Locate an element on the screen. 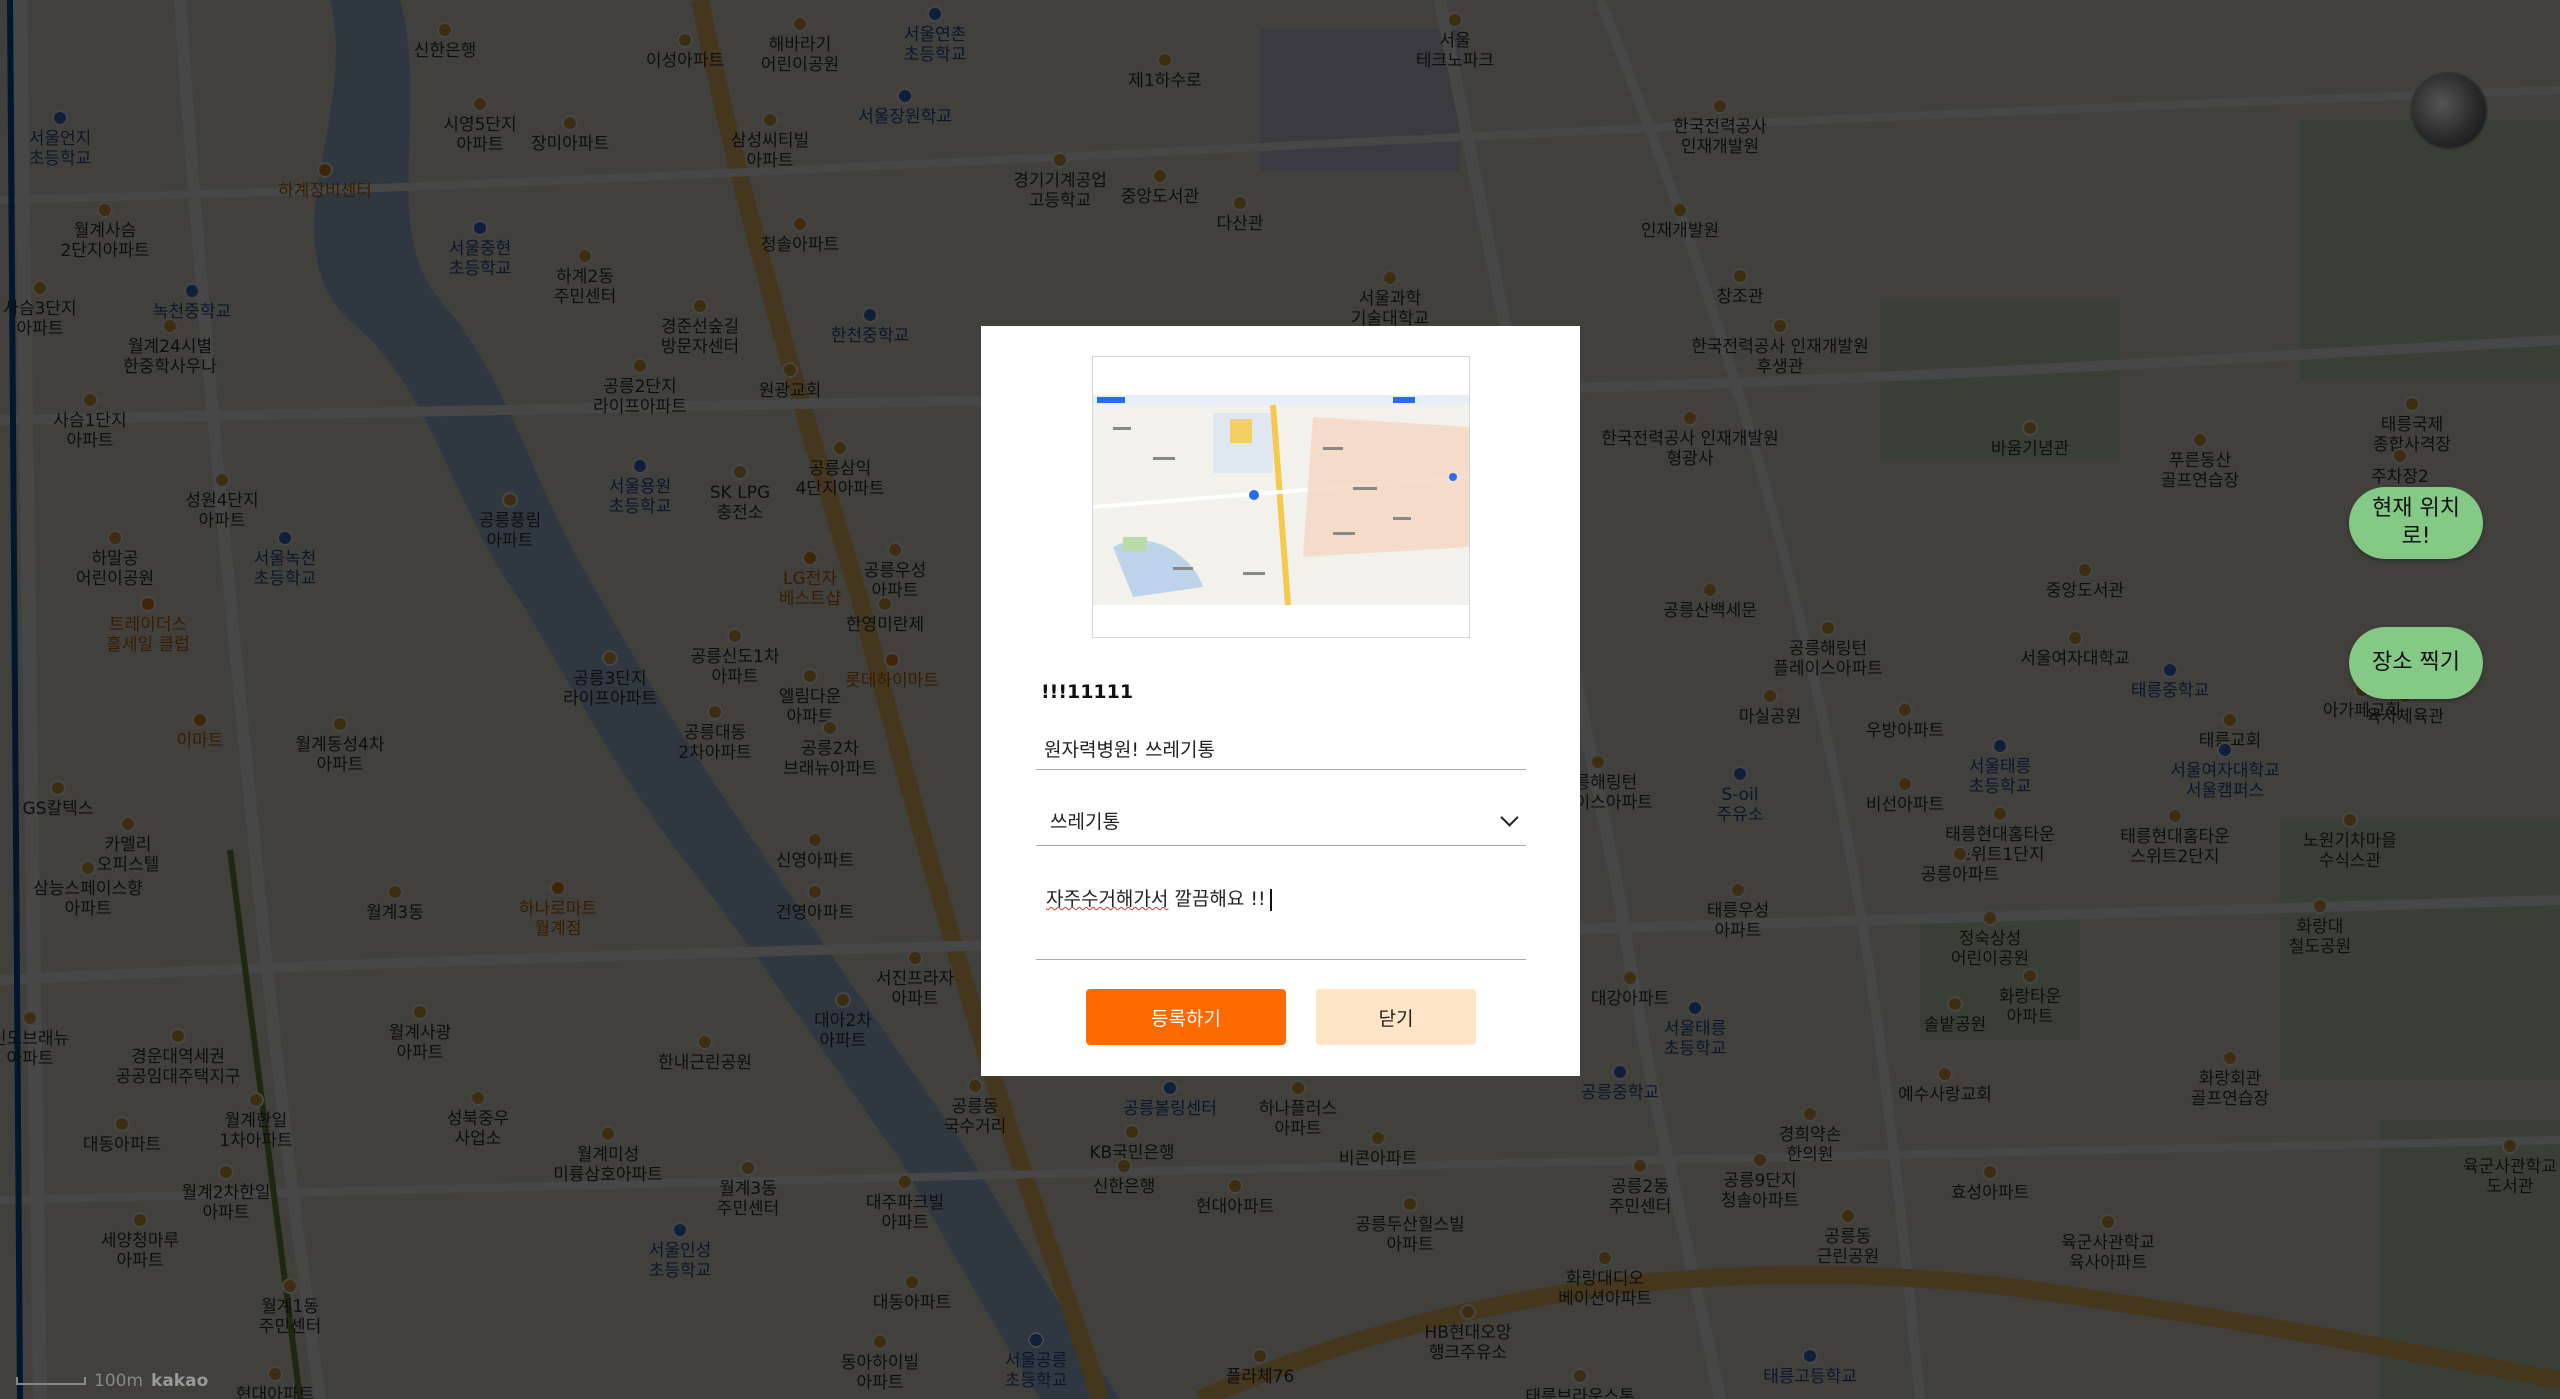  text-caret is located at coordinates (1270, 899).